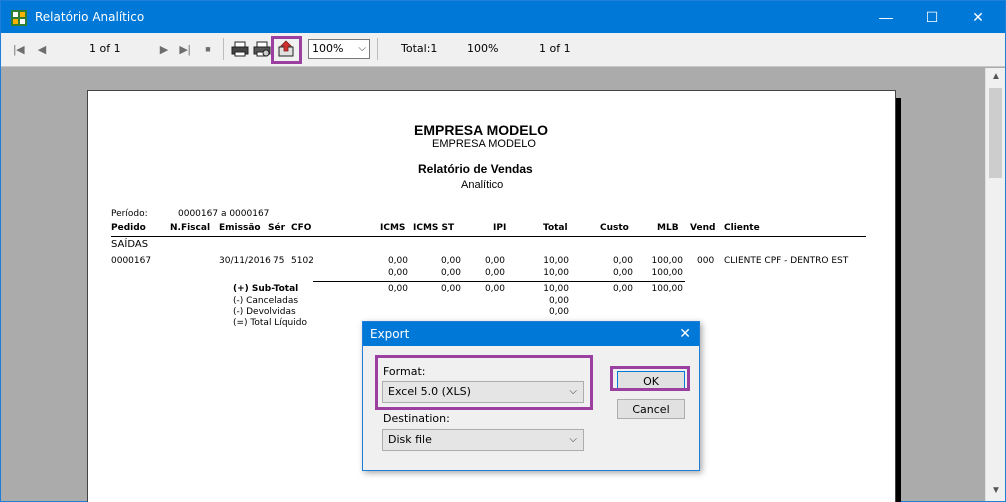  What do you see at coordinates (482, 185) in the screenshot?
I see `report-subtitle: Analítico` at bounding box center [482, 185].